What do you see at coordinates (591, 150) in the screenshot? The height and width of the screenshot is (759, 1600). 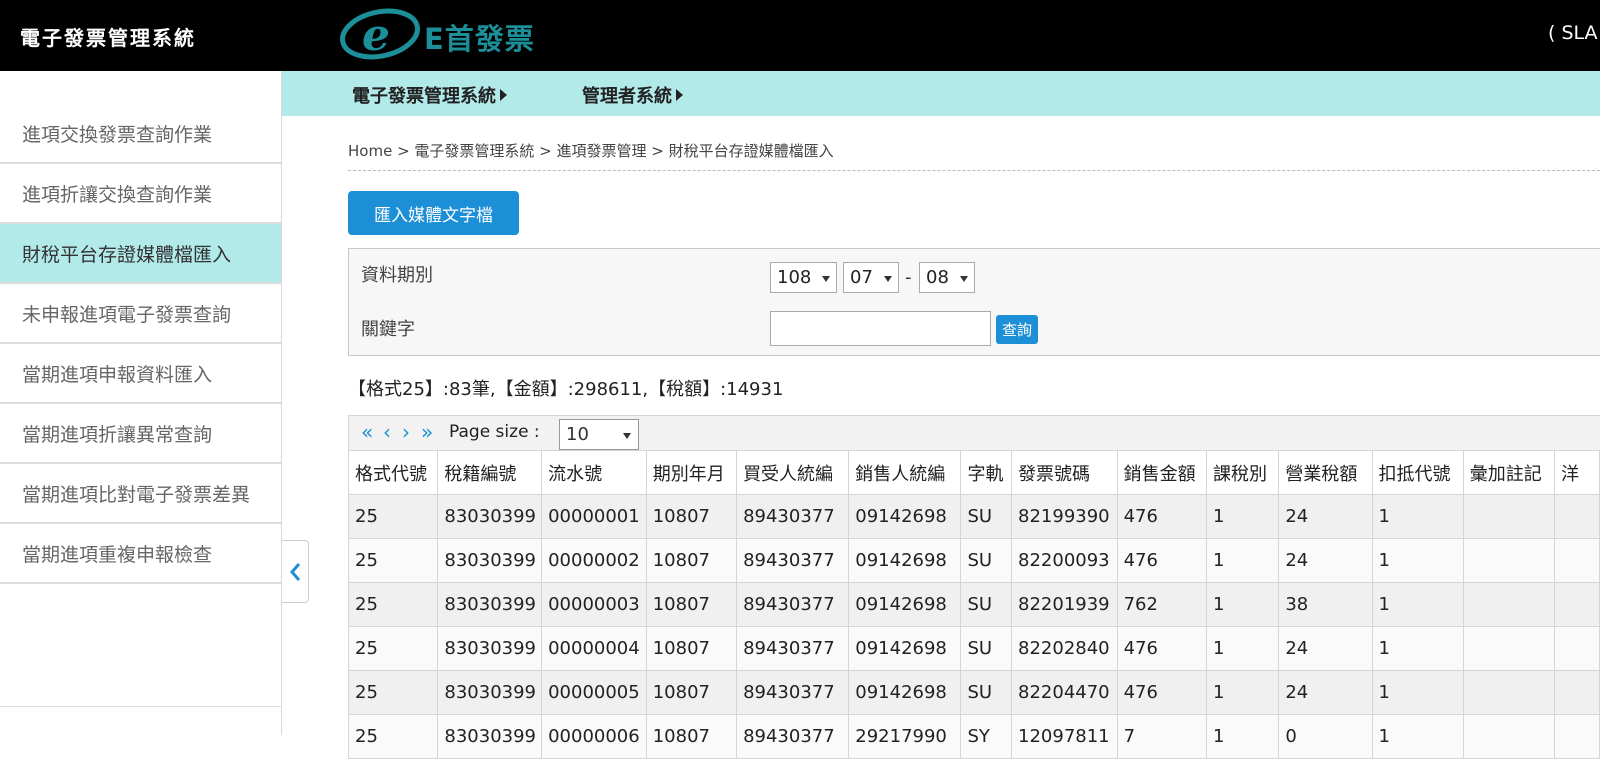 I see `breadcrumb: Home > 電子發票管理系統 > 進項發票管理 > 財稅平台存證媒體檔匯入` at bounding box center [591, 150].